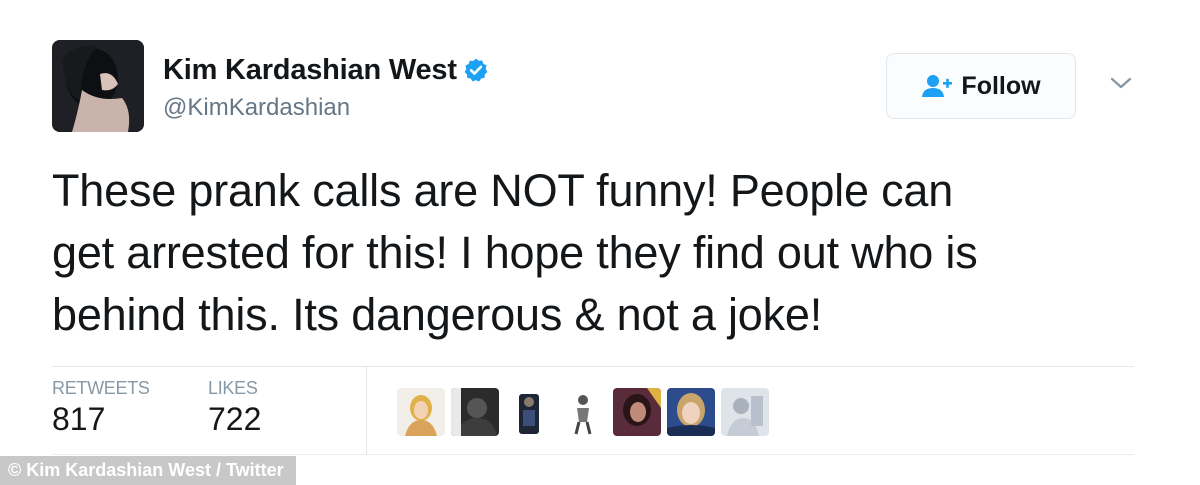 The width and height of the screenshot is (1200, 485). I want to click on tweet-text-line: behind this. Its dangerous & not a joke!, so click(437, 314).